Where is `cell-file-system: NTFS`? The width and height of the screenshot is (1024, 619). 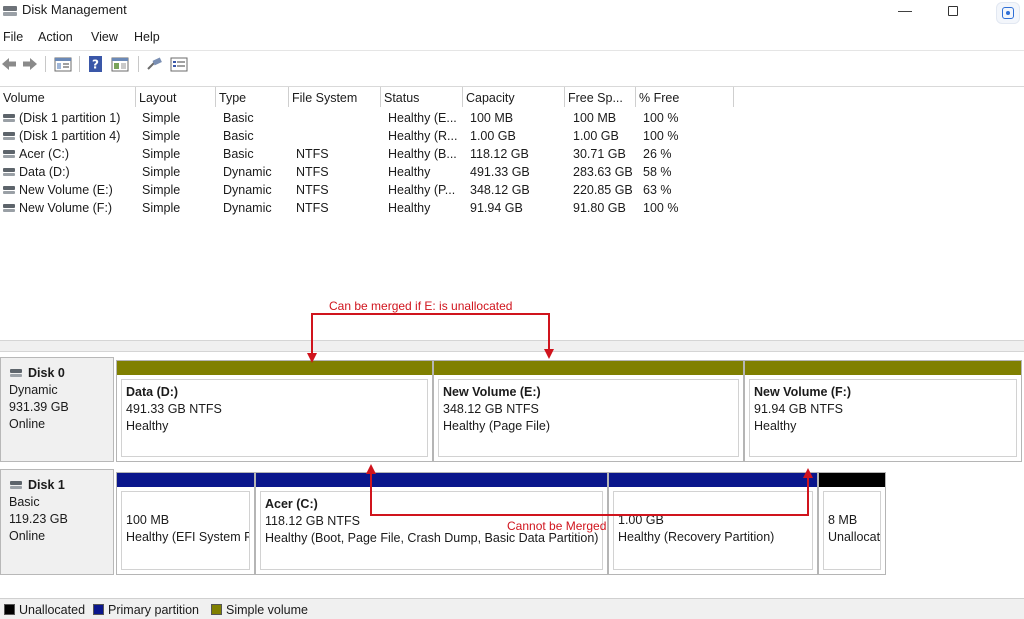 cell-file-system: NTFS is located at coordinates (312, 154).